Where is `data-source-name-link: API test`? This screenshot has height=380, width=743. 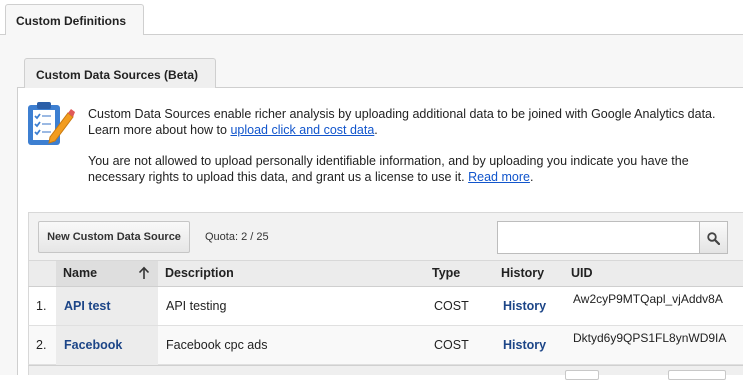
data-source-name-link: API test is located at coordinates (87, 306).